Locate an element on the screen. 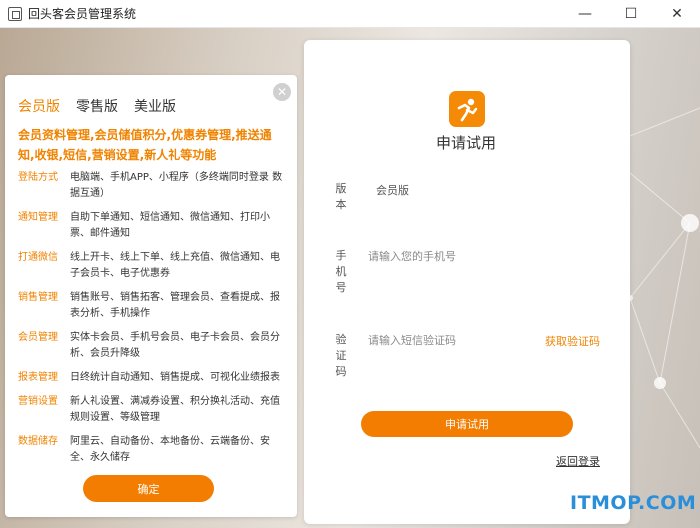 This screenshot has height=528, width=700. feature-text: 日终统计自动通知、销售提成、可视化业绩报表 is located at coordinates (175, 377).